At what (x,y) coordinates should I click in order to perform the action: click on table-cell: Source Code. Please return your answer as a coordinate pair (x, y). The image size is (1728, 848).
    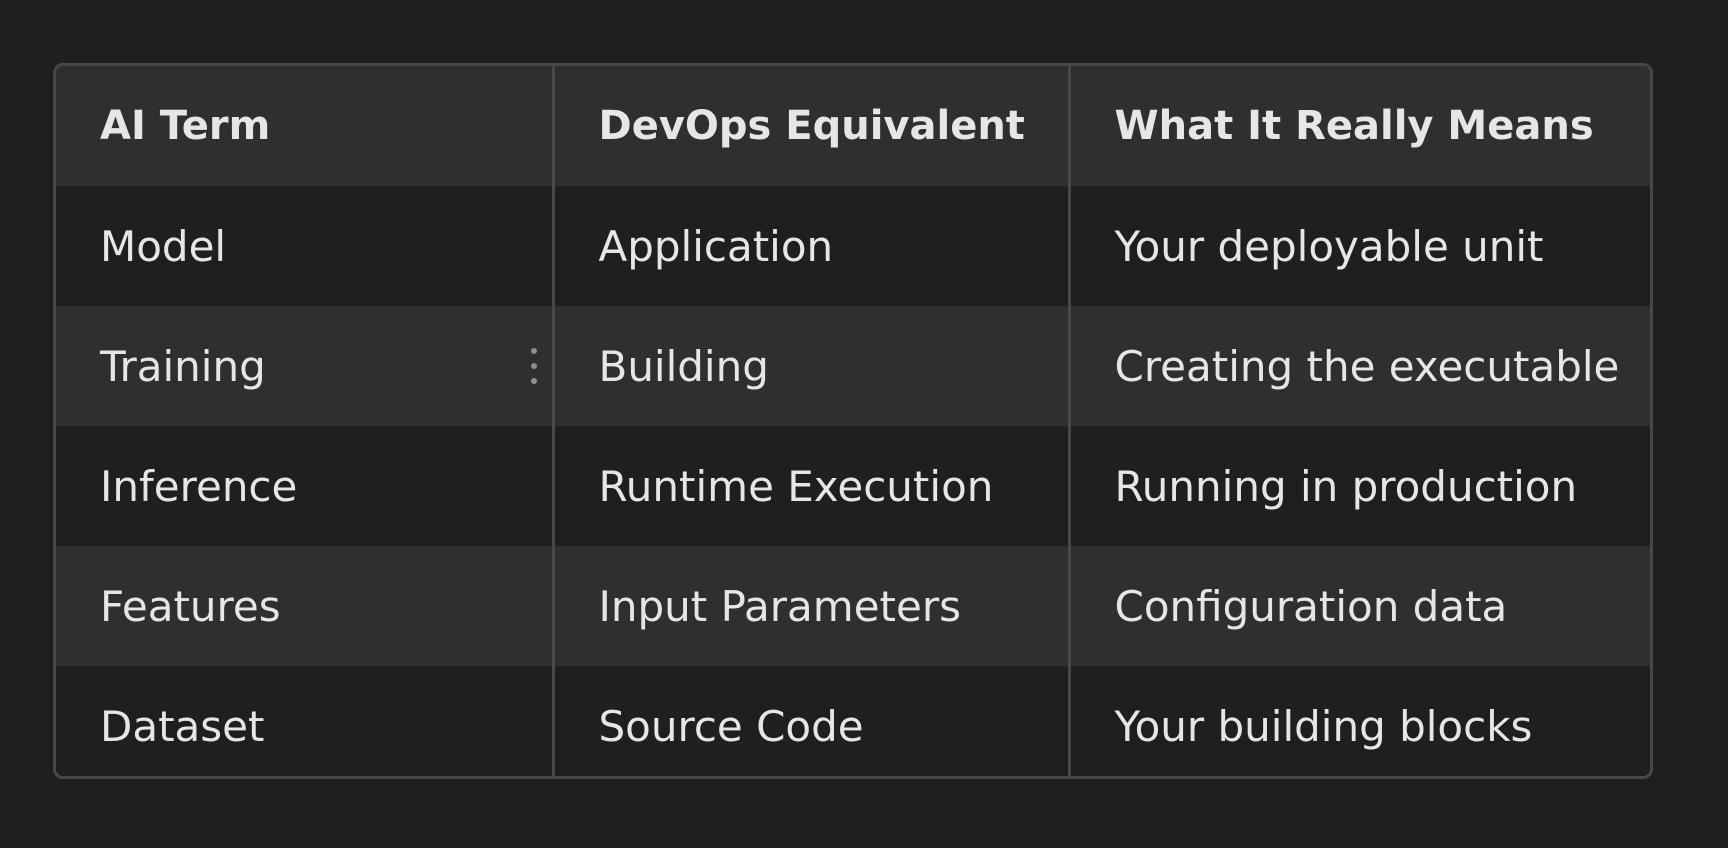
    Looking at the image, I should click on (810, 721).